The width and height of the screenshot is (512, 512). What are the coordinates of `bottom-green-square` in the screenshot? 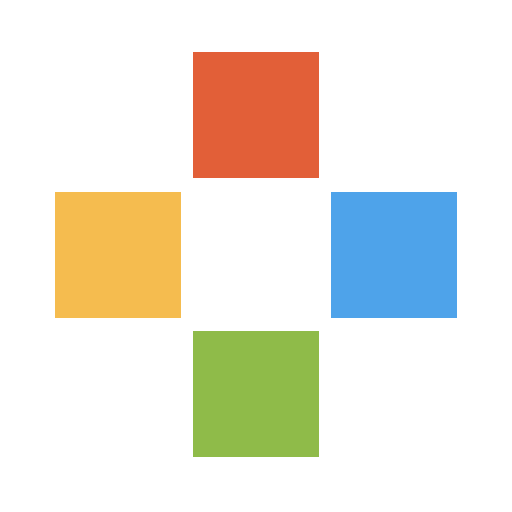 It's located at (256, 394).